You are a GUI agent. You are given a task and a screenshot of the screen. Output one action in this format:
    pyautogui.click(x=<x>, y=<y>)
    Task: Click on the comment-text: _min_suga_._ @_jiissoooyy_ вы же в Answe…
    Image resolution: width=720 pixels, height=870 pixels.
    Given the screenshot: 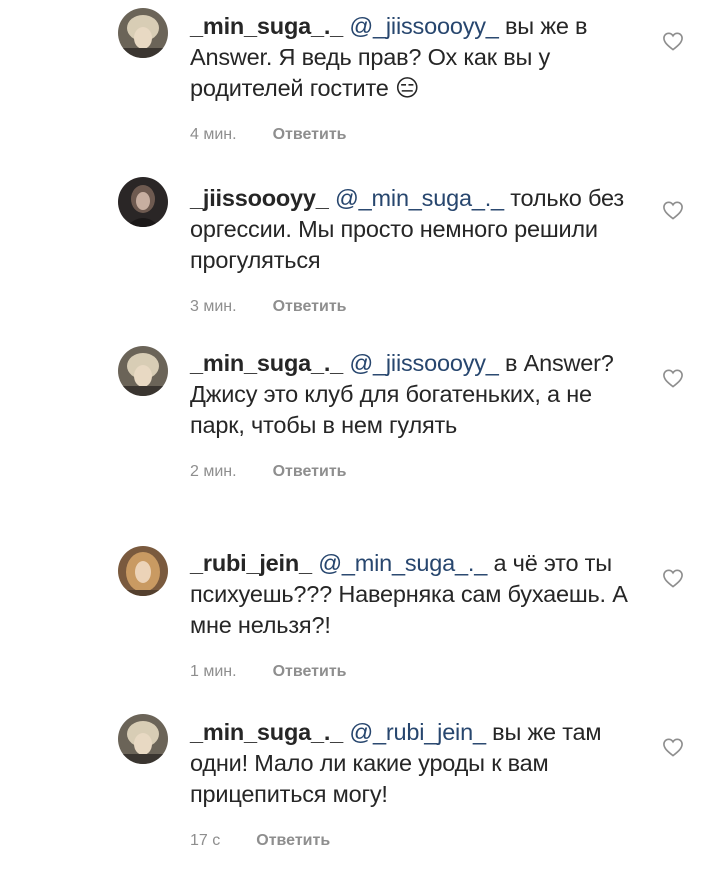 What is the action you would take?
    pyautogui.click(x=415, y=57)
    